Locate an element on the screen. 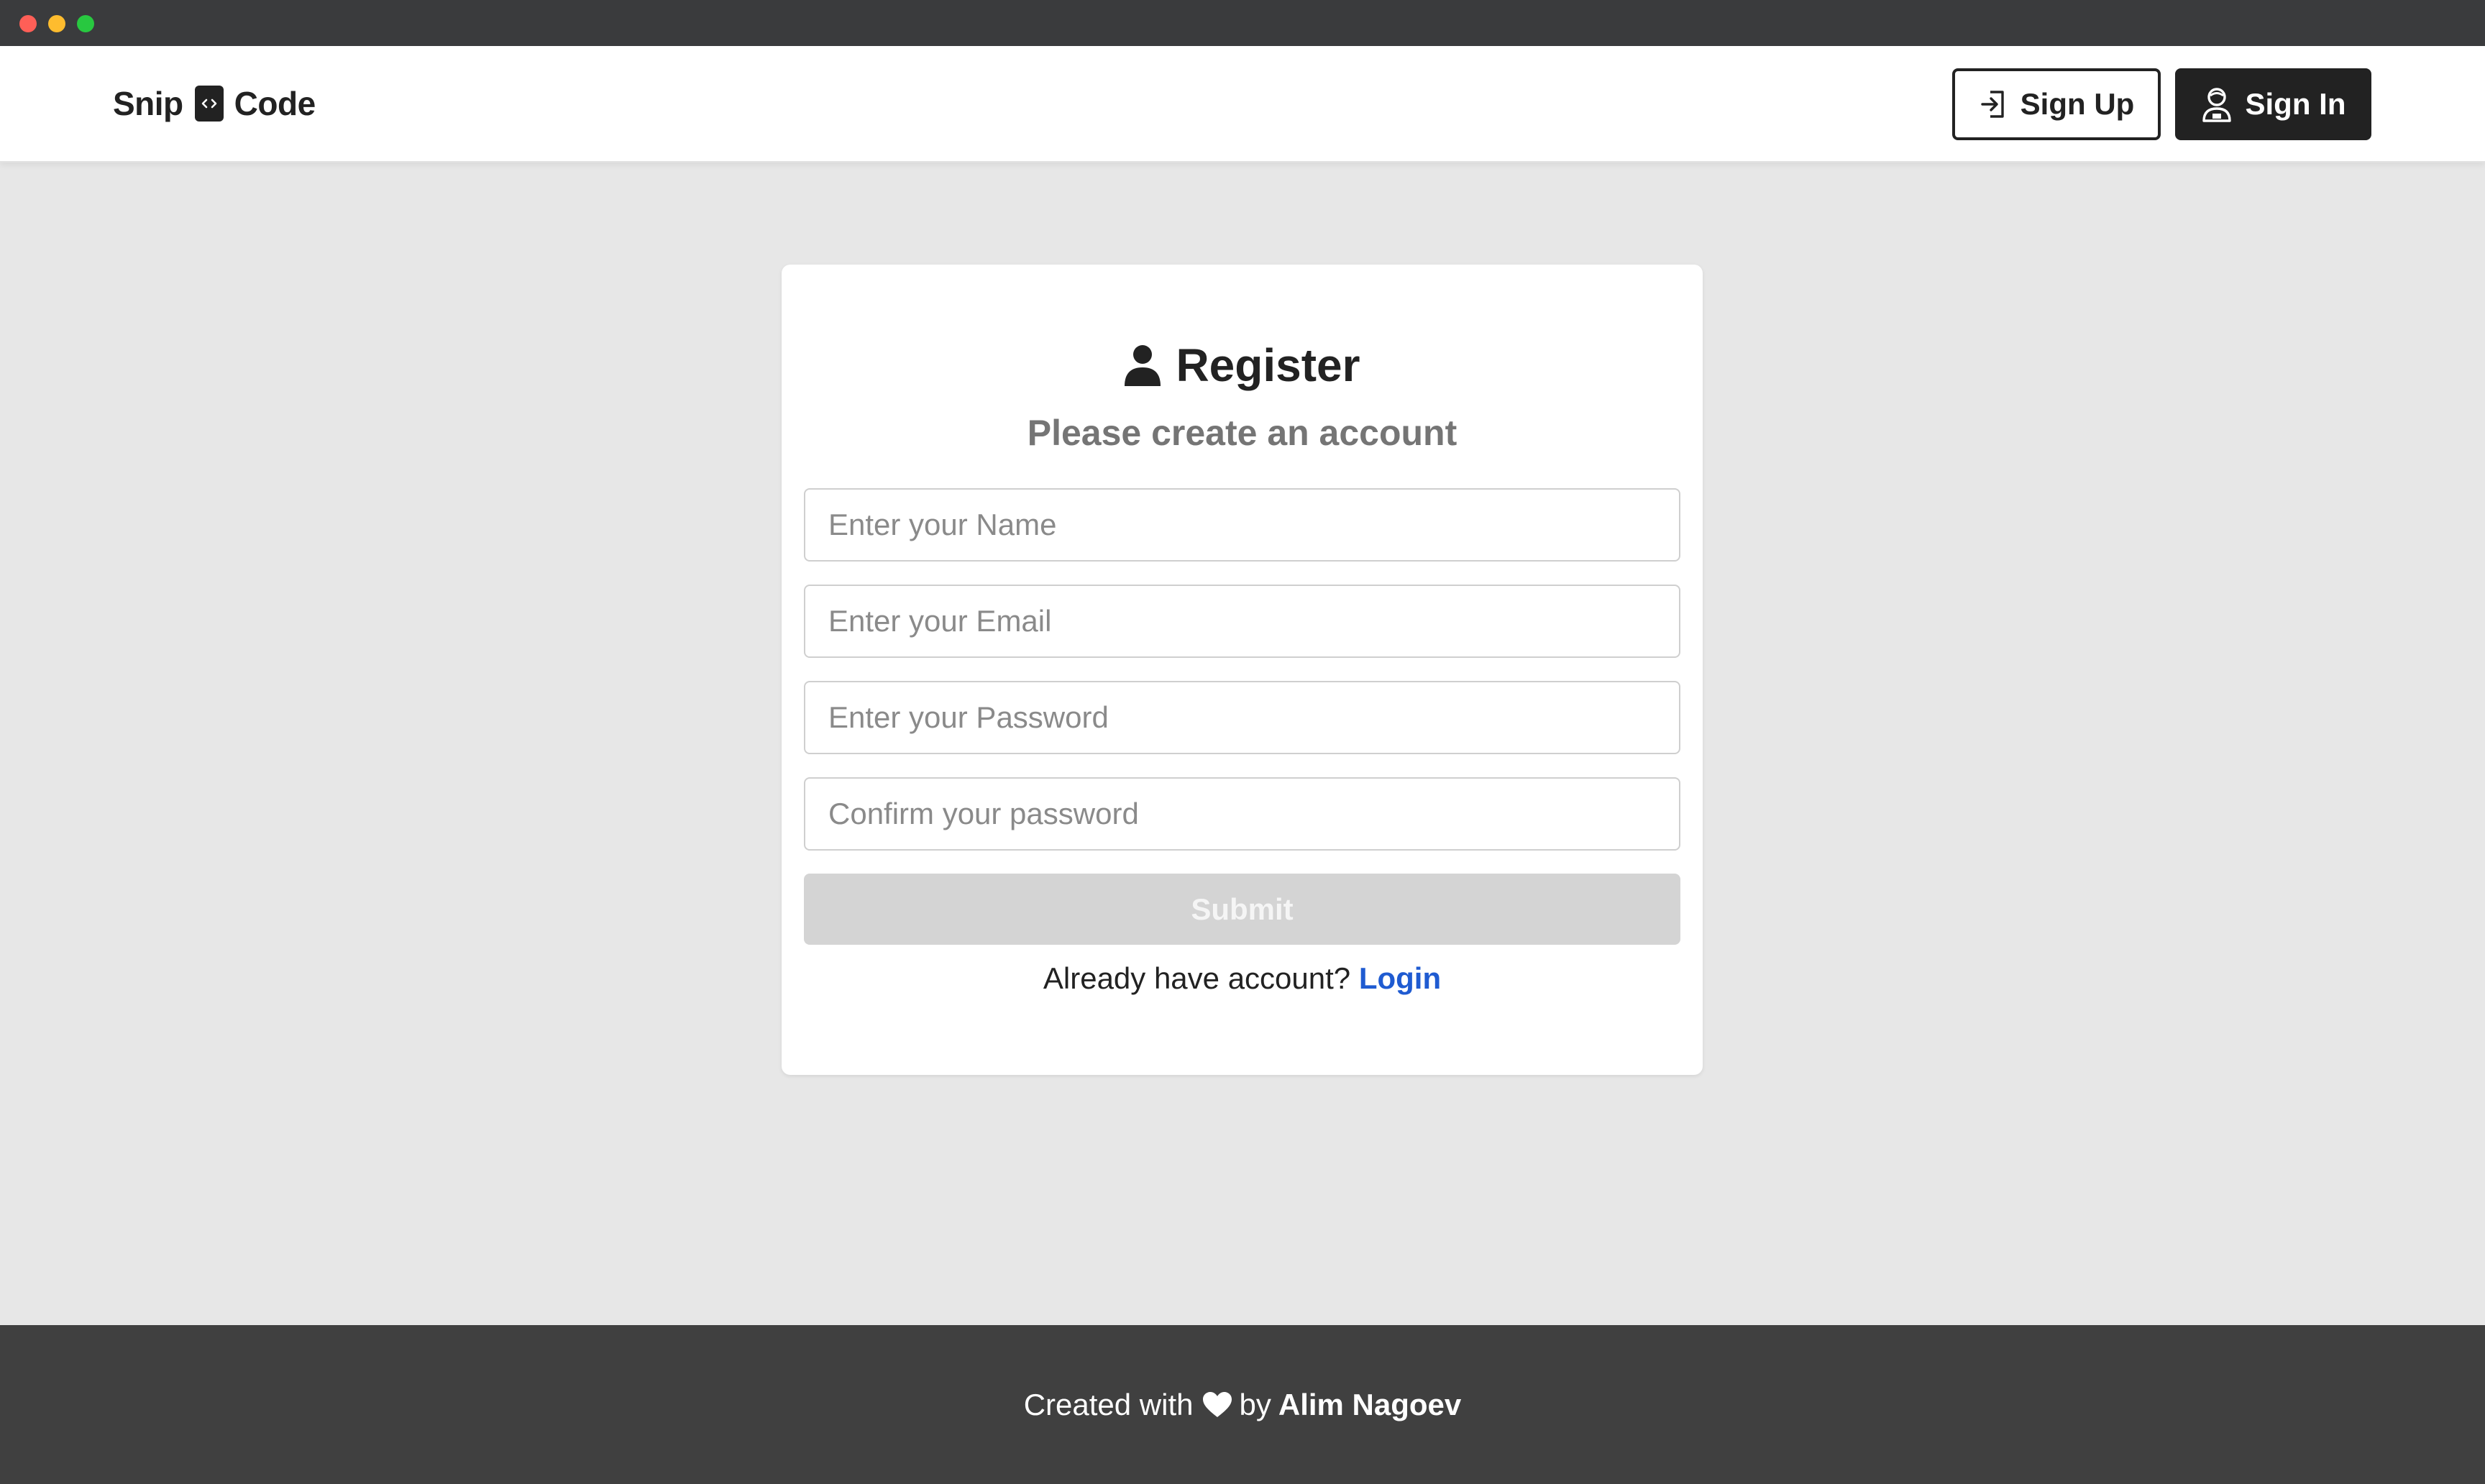 Image resolution: width=2485 pixels, height=1484 pixels. register-title: Register is located at coordinates (1268, 365).